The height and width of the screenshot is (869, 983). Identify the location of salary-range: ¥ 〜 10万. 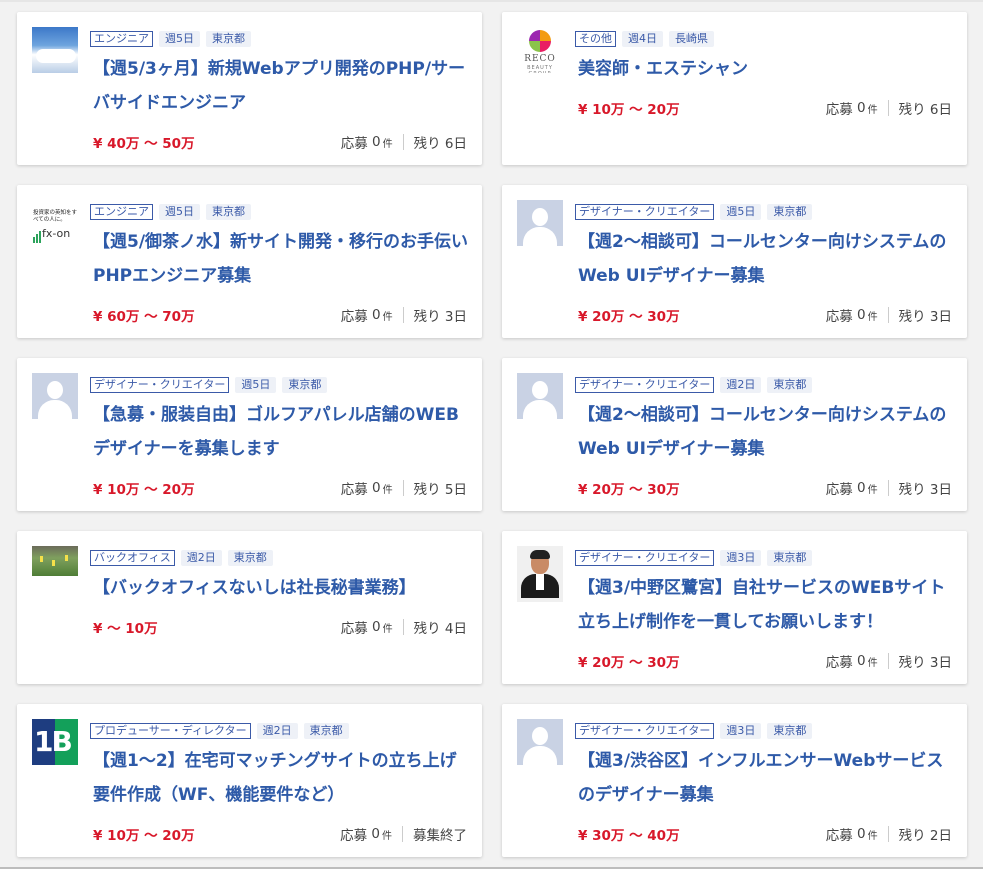
(125, 629).